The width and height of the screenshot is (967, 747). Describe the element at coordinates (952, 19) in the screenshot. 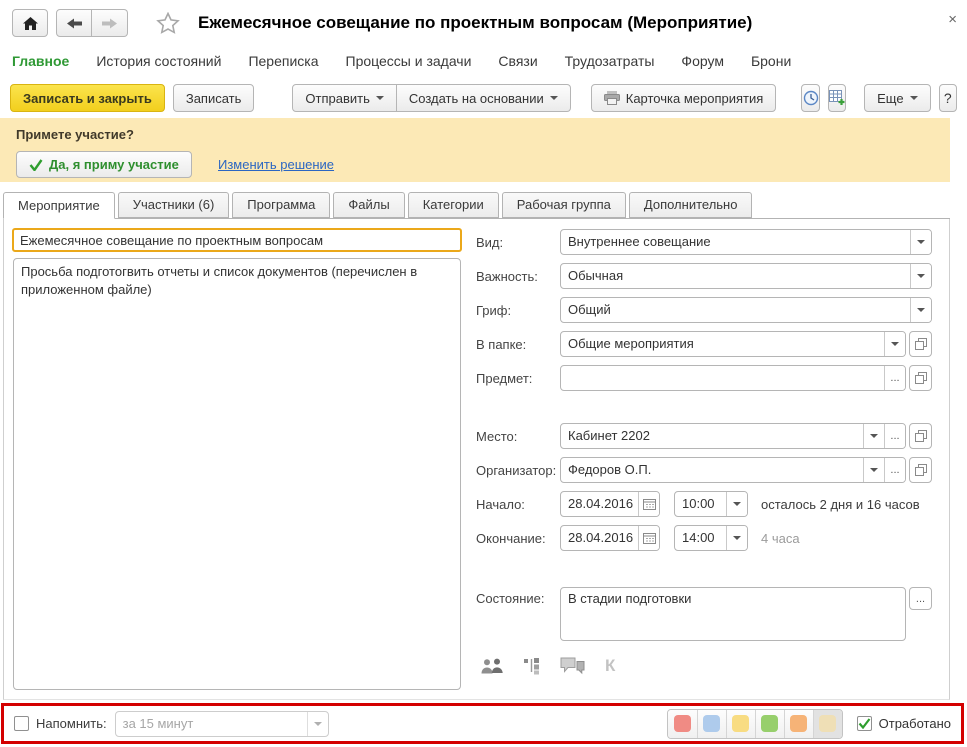

I see `close-icon: ×` at that location.